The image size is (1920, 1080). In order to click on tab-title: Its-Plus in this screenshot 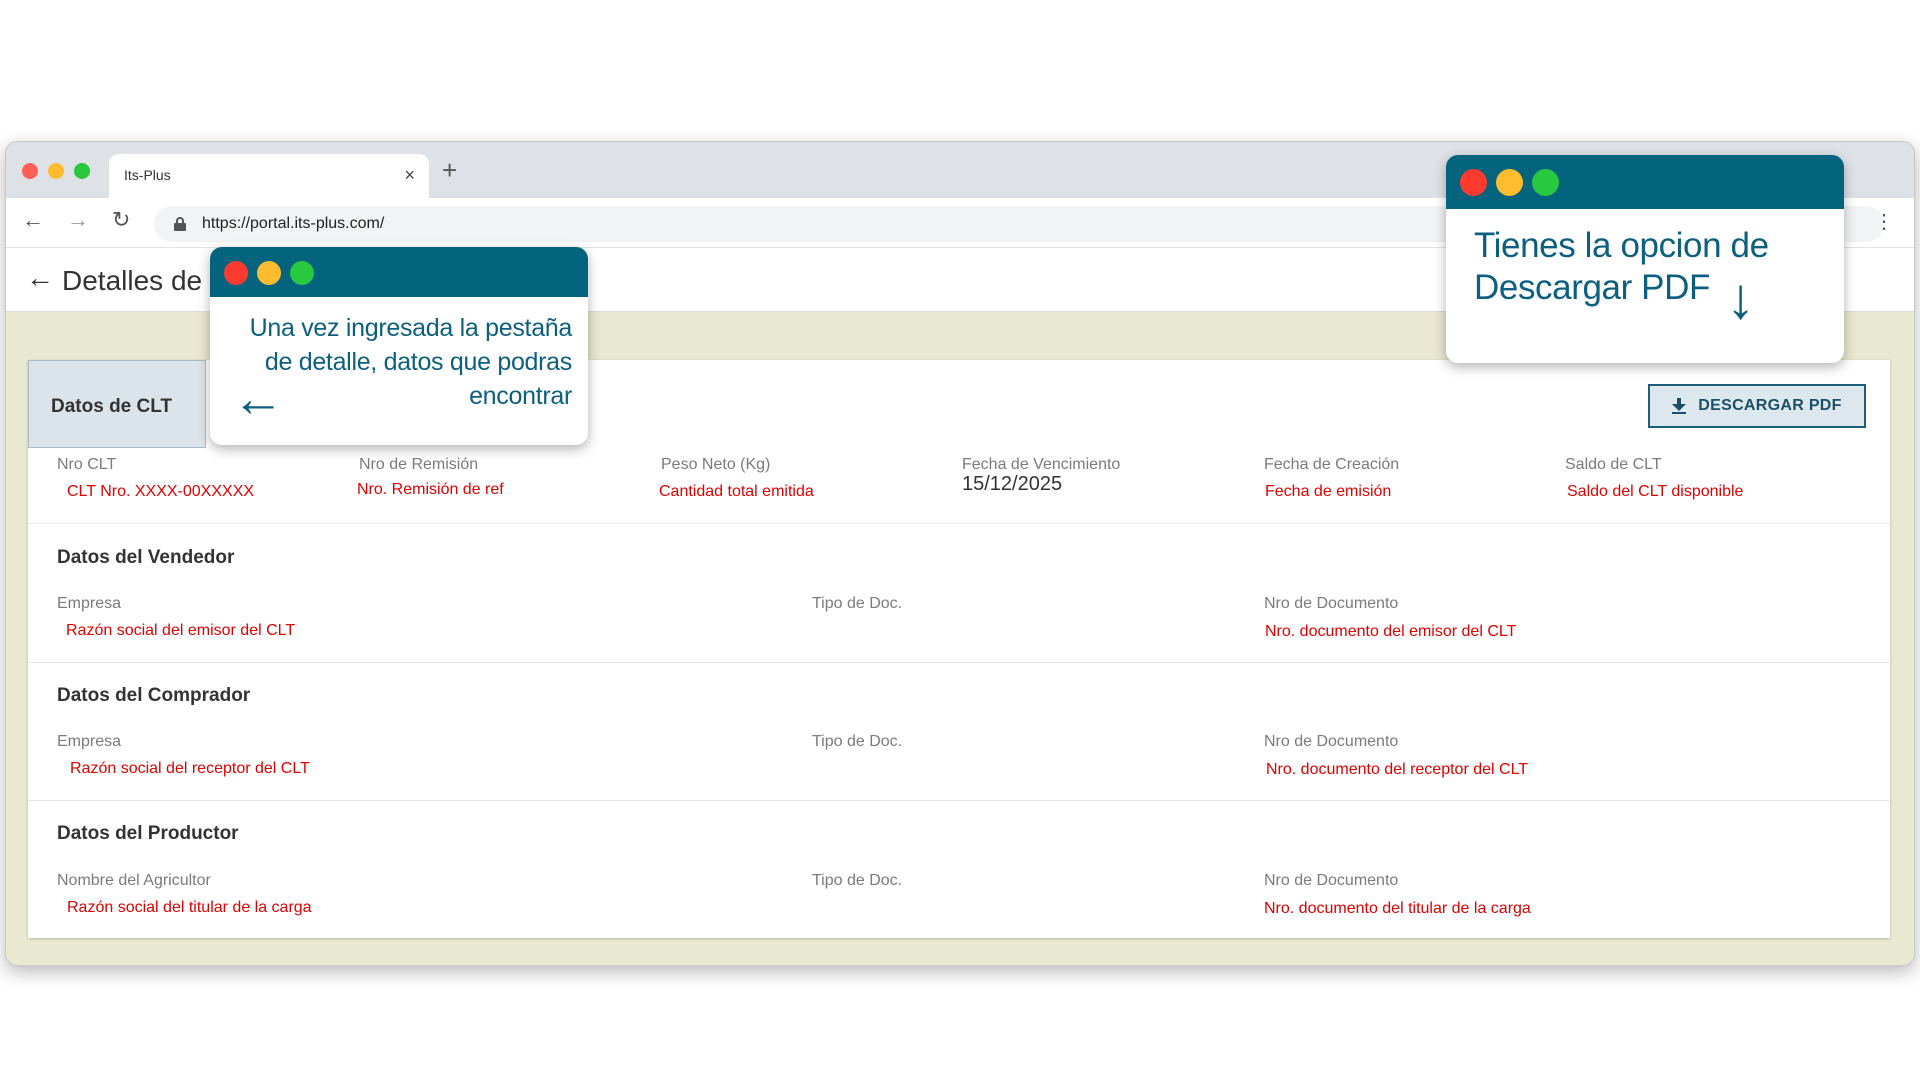, I will do `click(147, 175)`.